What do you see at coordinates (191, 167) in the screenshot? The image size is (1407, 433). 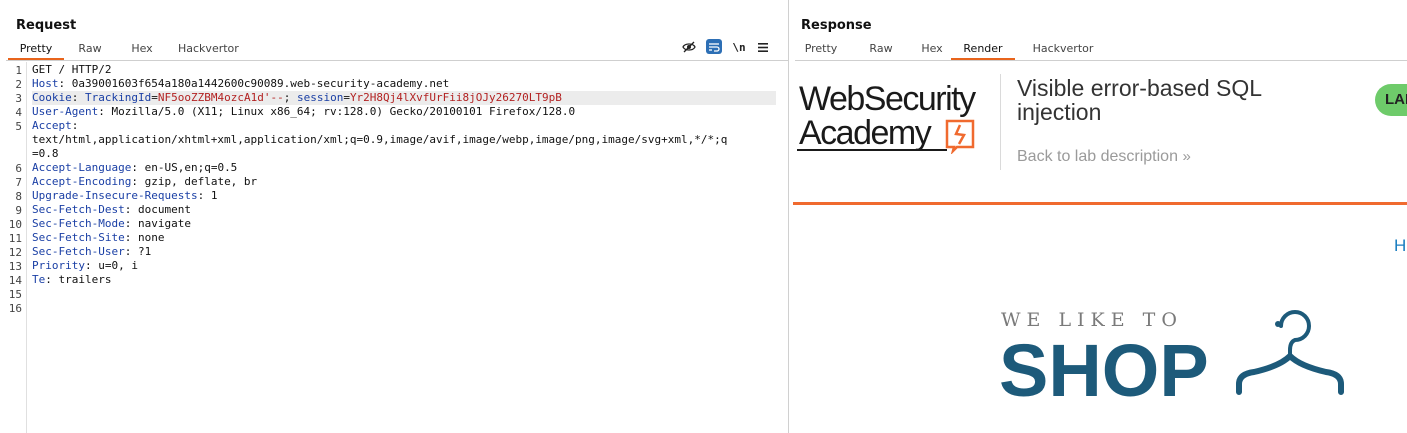 I see `header-value: en-US,en;q=0.5` at bounding box center [191, 167].